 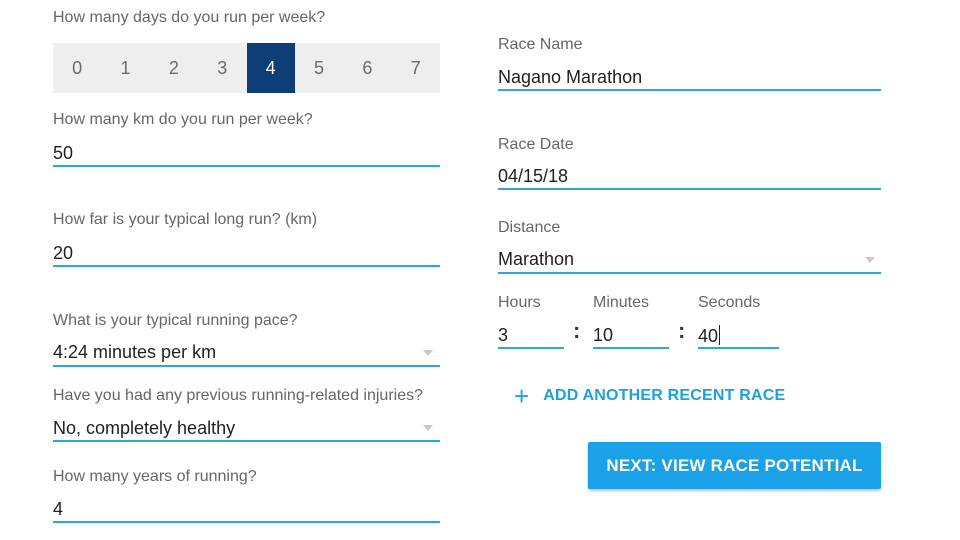 What do you see at coordinates (529, 227) in the screenshot?
I see `distance-label: Distance` at bounding box center [529, 227].